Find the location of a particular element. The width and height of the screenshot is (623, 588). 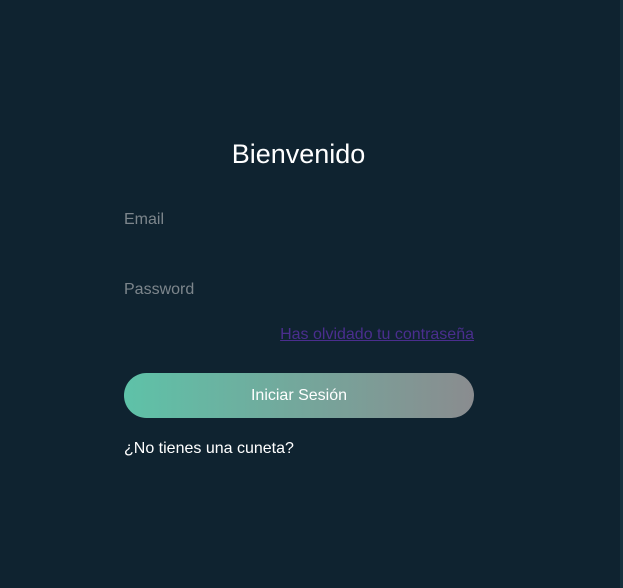

page-title: Bienvenido is located at coordinates (298, 154).